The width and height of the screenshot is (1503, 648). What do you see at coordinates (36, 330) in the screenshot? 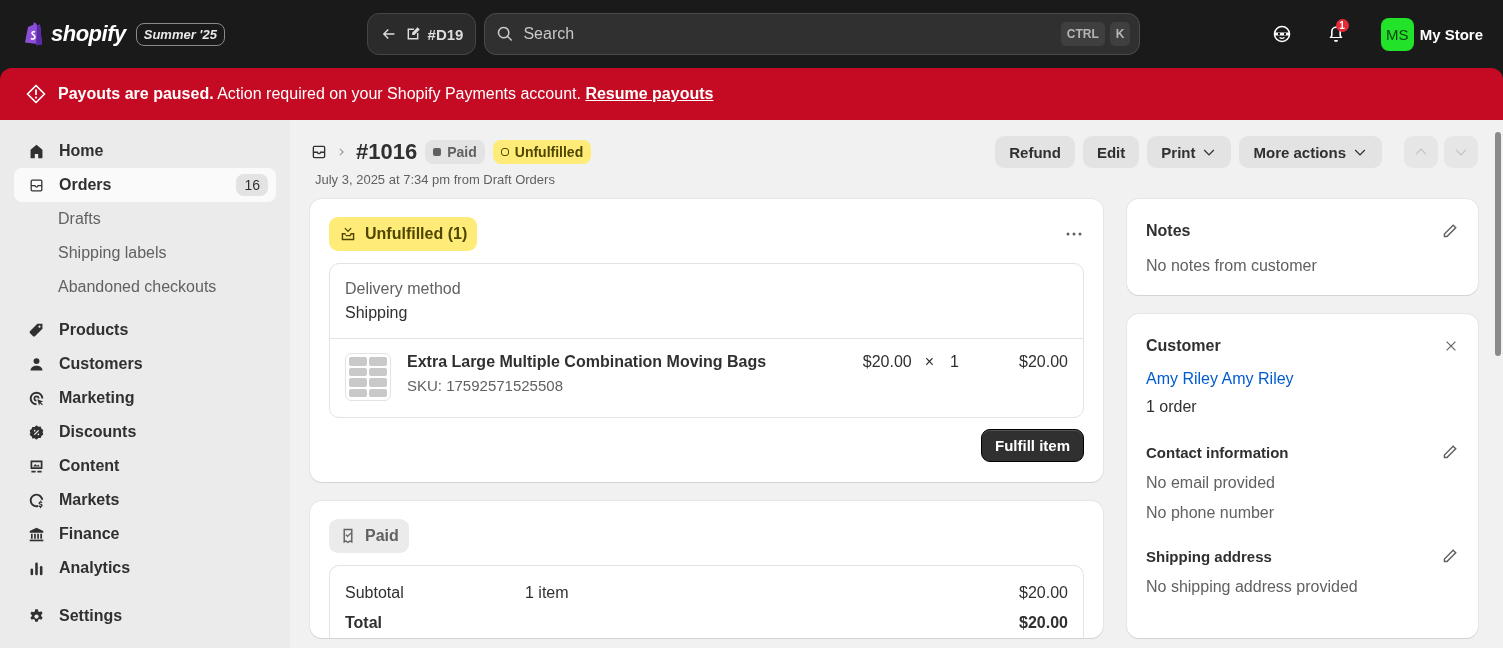
I see `tag-icon` at bounding box center [36, 330].